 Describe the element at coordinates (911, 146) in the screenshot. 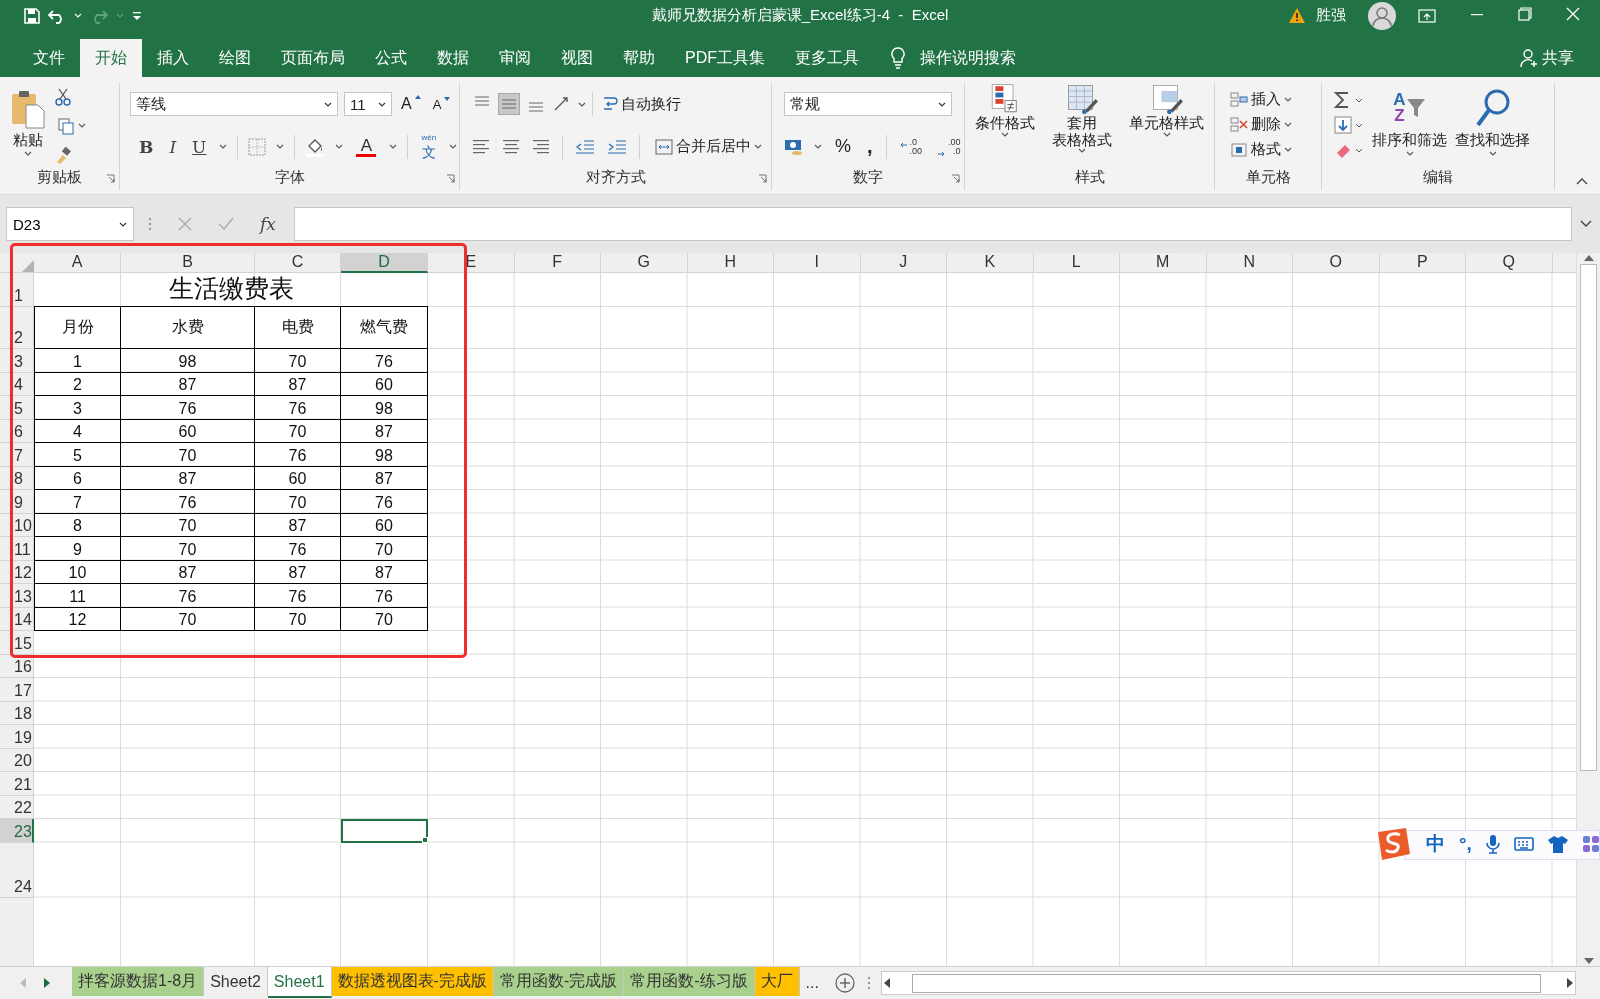

I see `increase-decimal-button: .0 .00` at that location.